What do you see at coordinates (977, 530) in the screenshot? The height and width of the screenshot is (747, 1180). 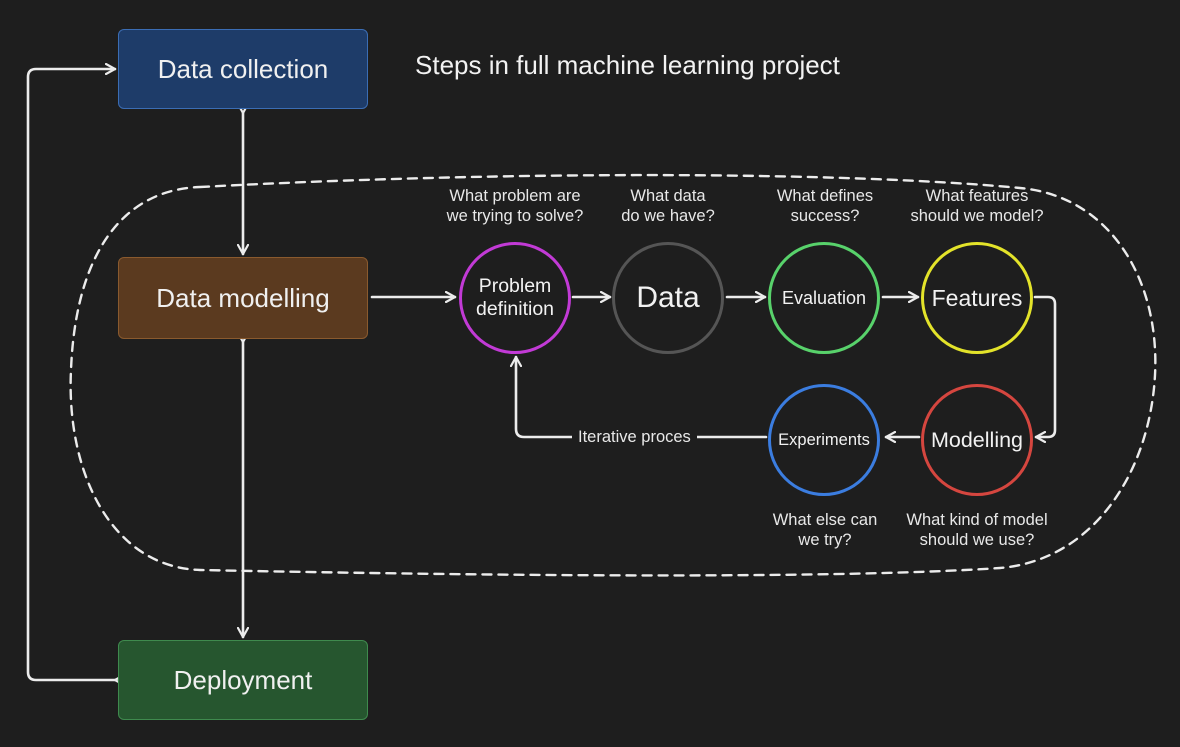 I see `question-modelling: What kind of model should we use?` at bounding box center [977, 530].